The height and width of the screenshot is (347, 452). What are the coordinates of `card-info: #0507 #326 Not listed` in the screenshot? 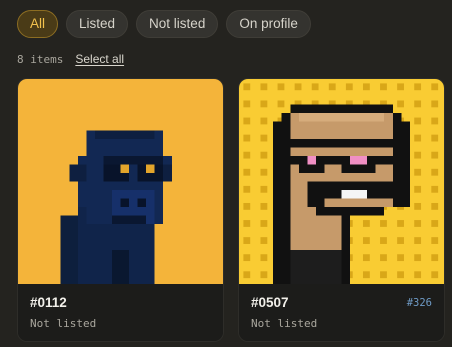 It's located at (341, 312).